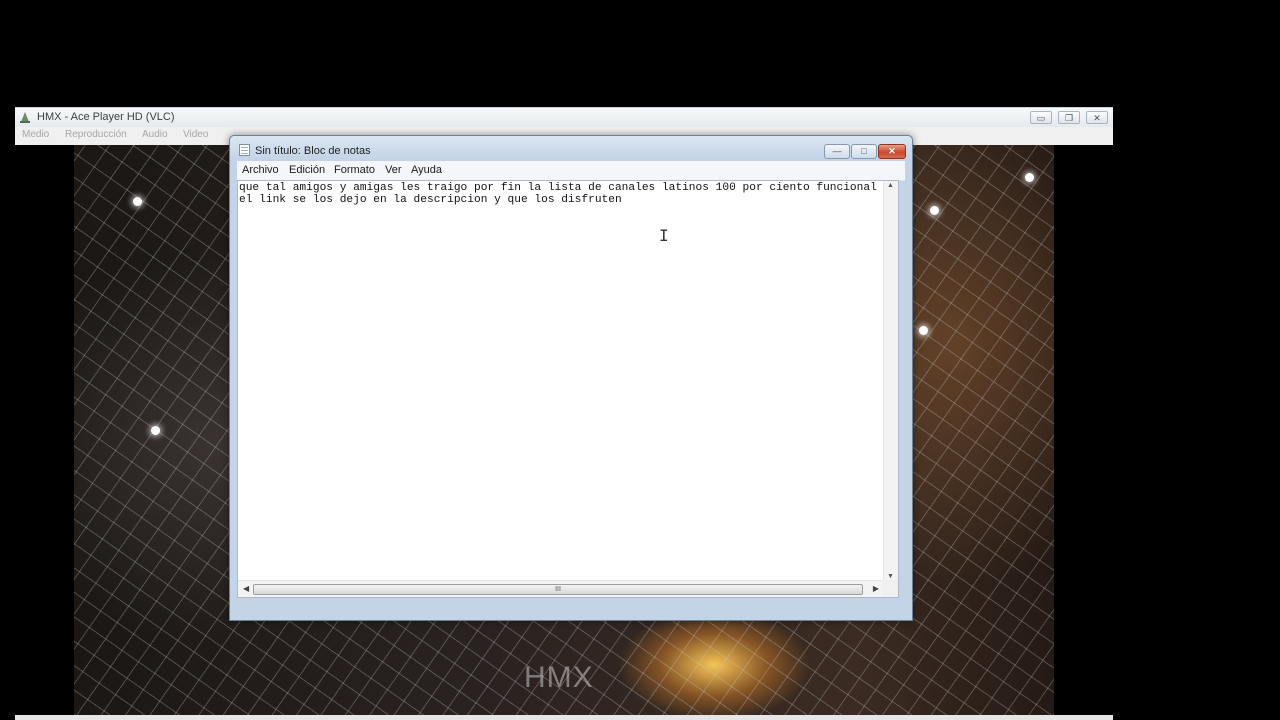 This screenshot has height=720, width=1280. What do you see at coordinates (1041, 117) in the screenshot?
I see `player-minimize-button: ▭` at bounding box center [1041, 117].